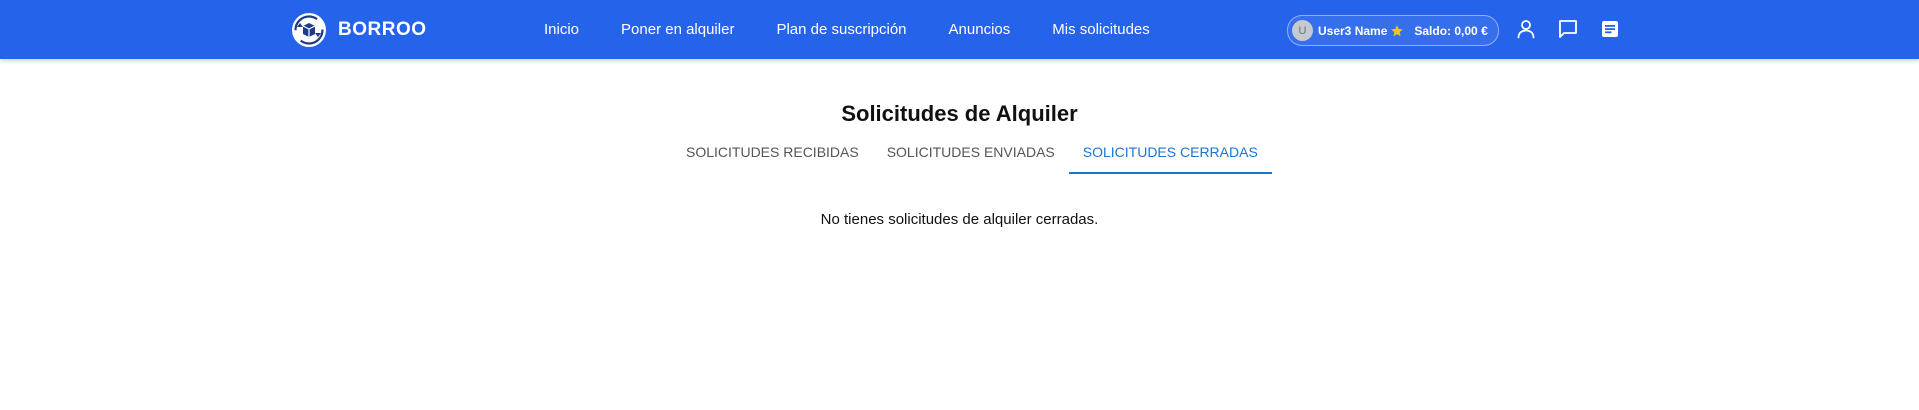 The image size is (1919, 410). What do you see at coordinates (772, 152) in the screenshot?
I see `tab-solicitudes-recibidas: Solicitudes recibidas` at bounding box center [772, 152].